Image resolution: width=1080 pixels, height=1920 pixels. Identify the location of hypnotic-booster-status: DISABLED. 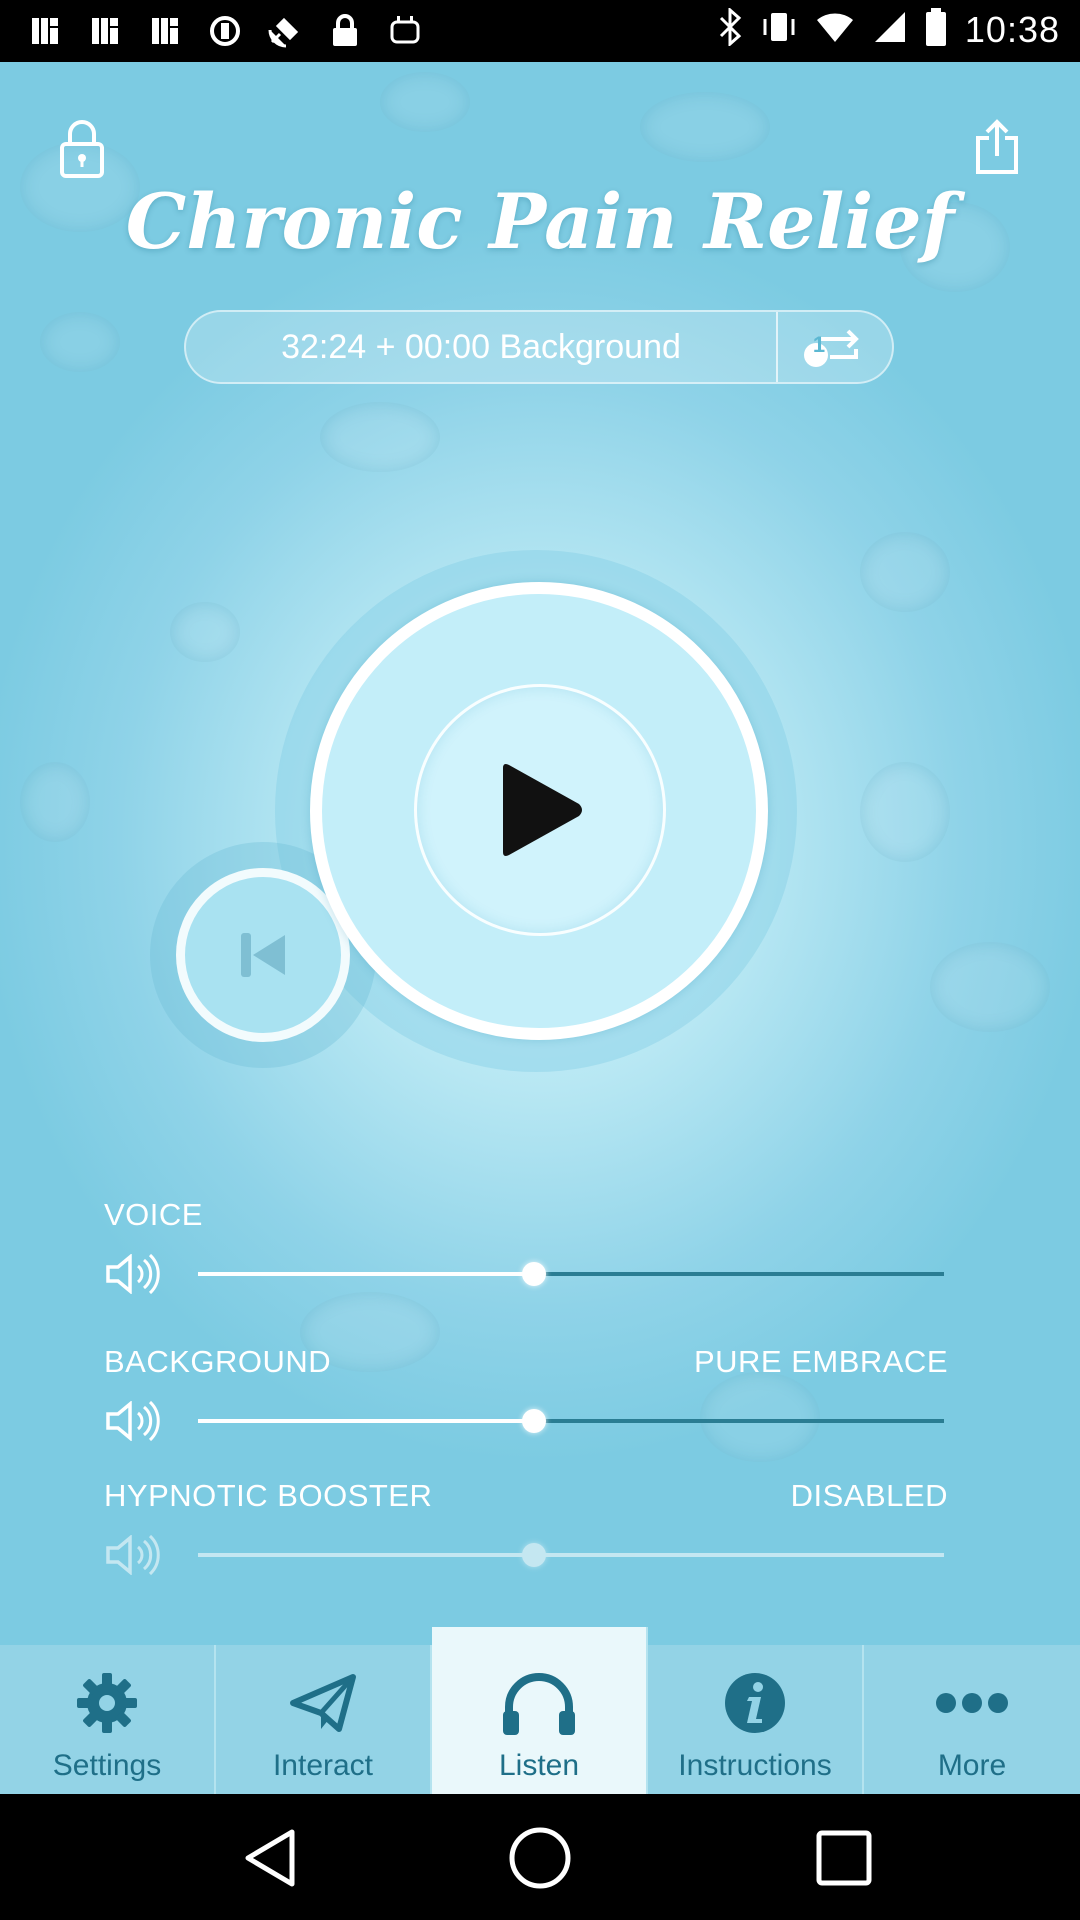
(869, 1496).